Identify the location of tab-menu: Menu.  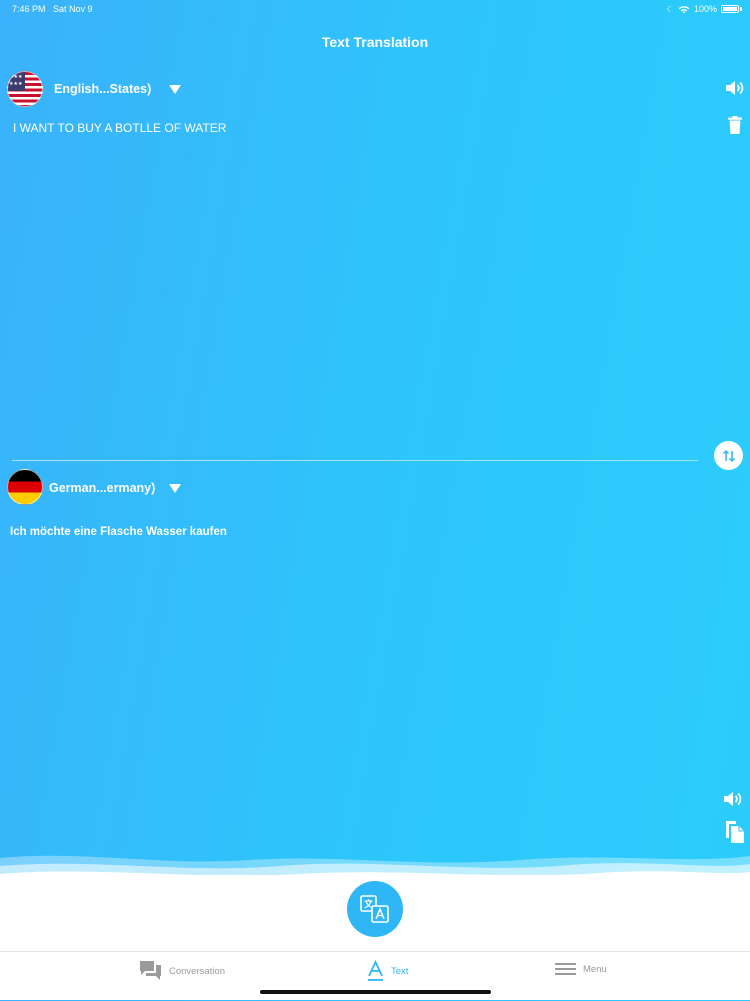
(581, 969).